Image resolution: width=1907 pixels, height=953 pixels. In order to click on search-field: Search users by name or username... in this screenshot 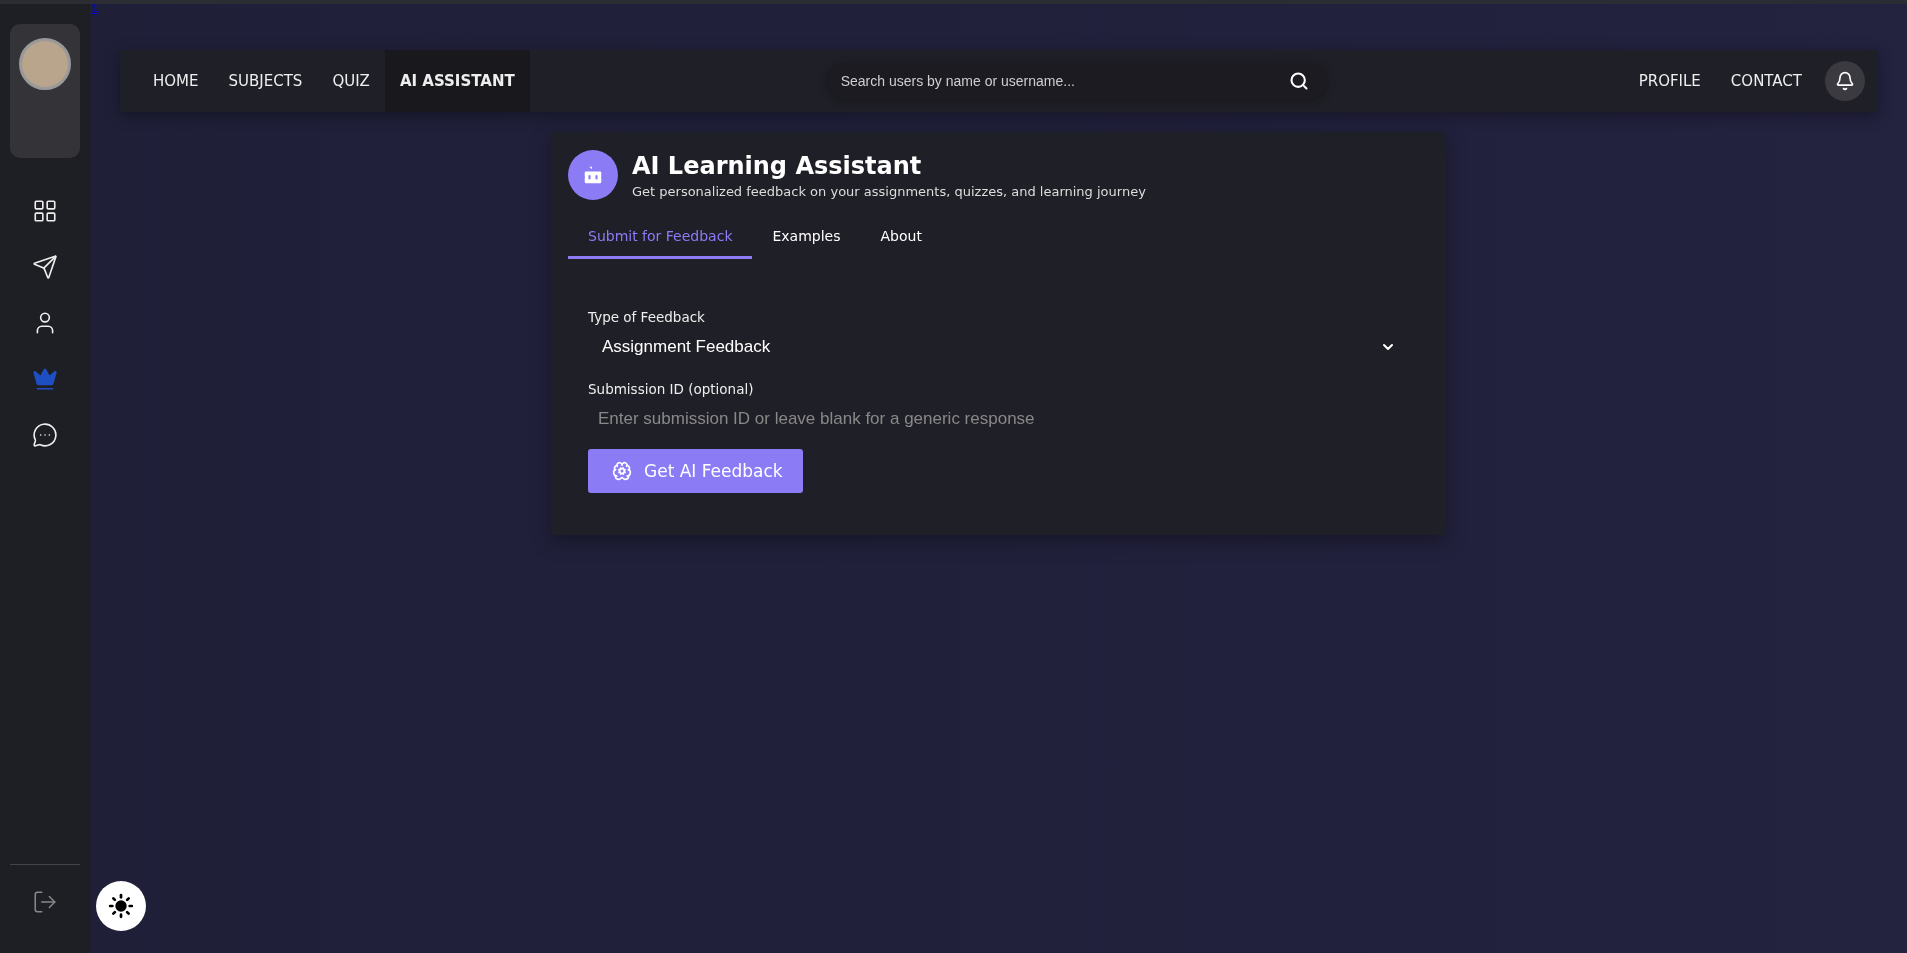, I will do `click(1076, 81)`.